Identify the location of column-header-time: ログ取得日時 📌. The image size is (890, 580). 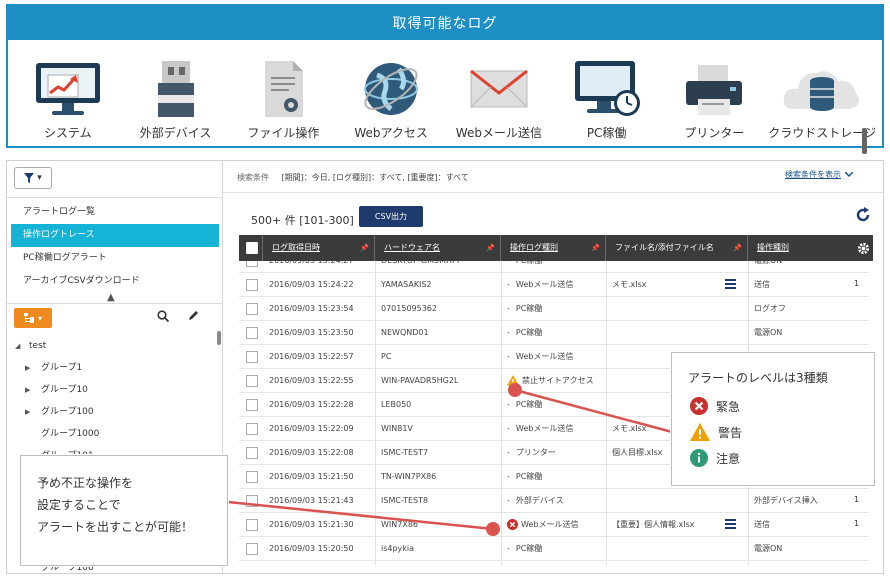
(319, 248).